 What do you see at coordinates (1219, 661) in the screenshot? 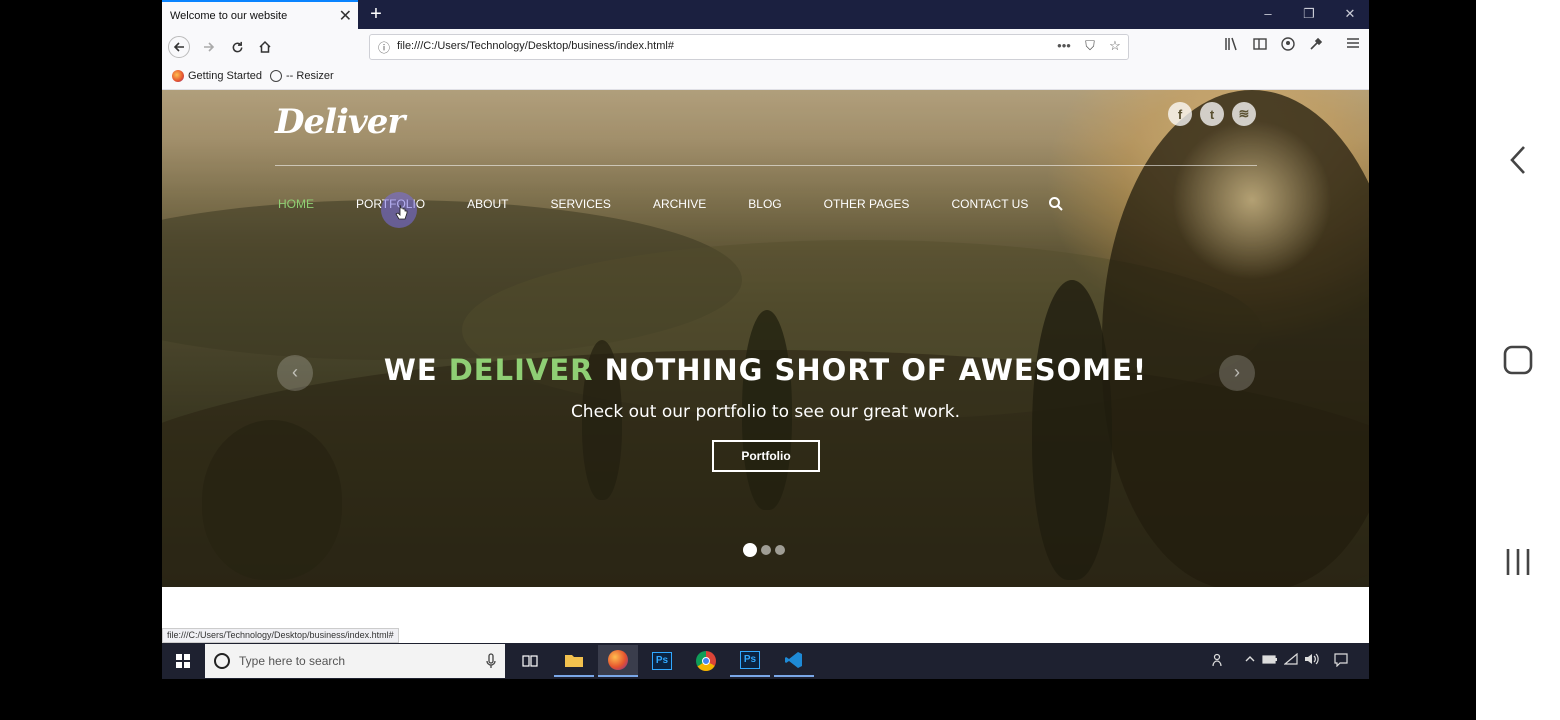
I see `people-icon` at bounding box center [1219, 661].